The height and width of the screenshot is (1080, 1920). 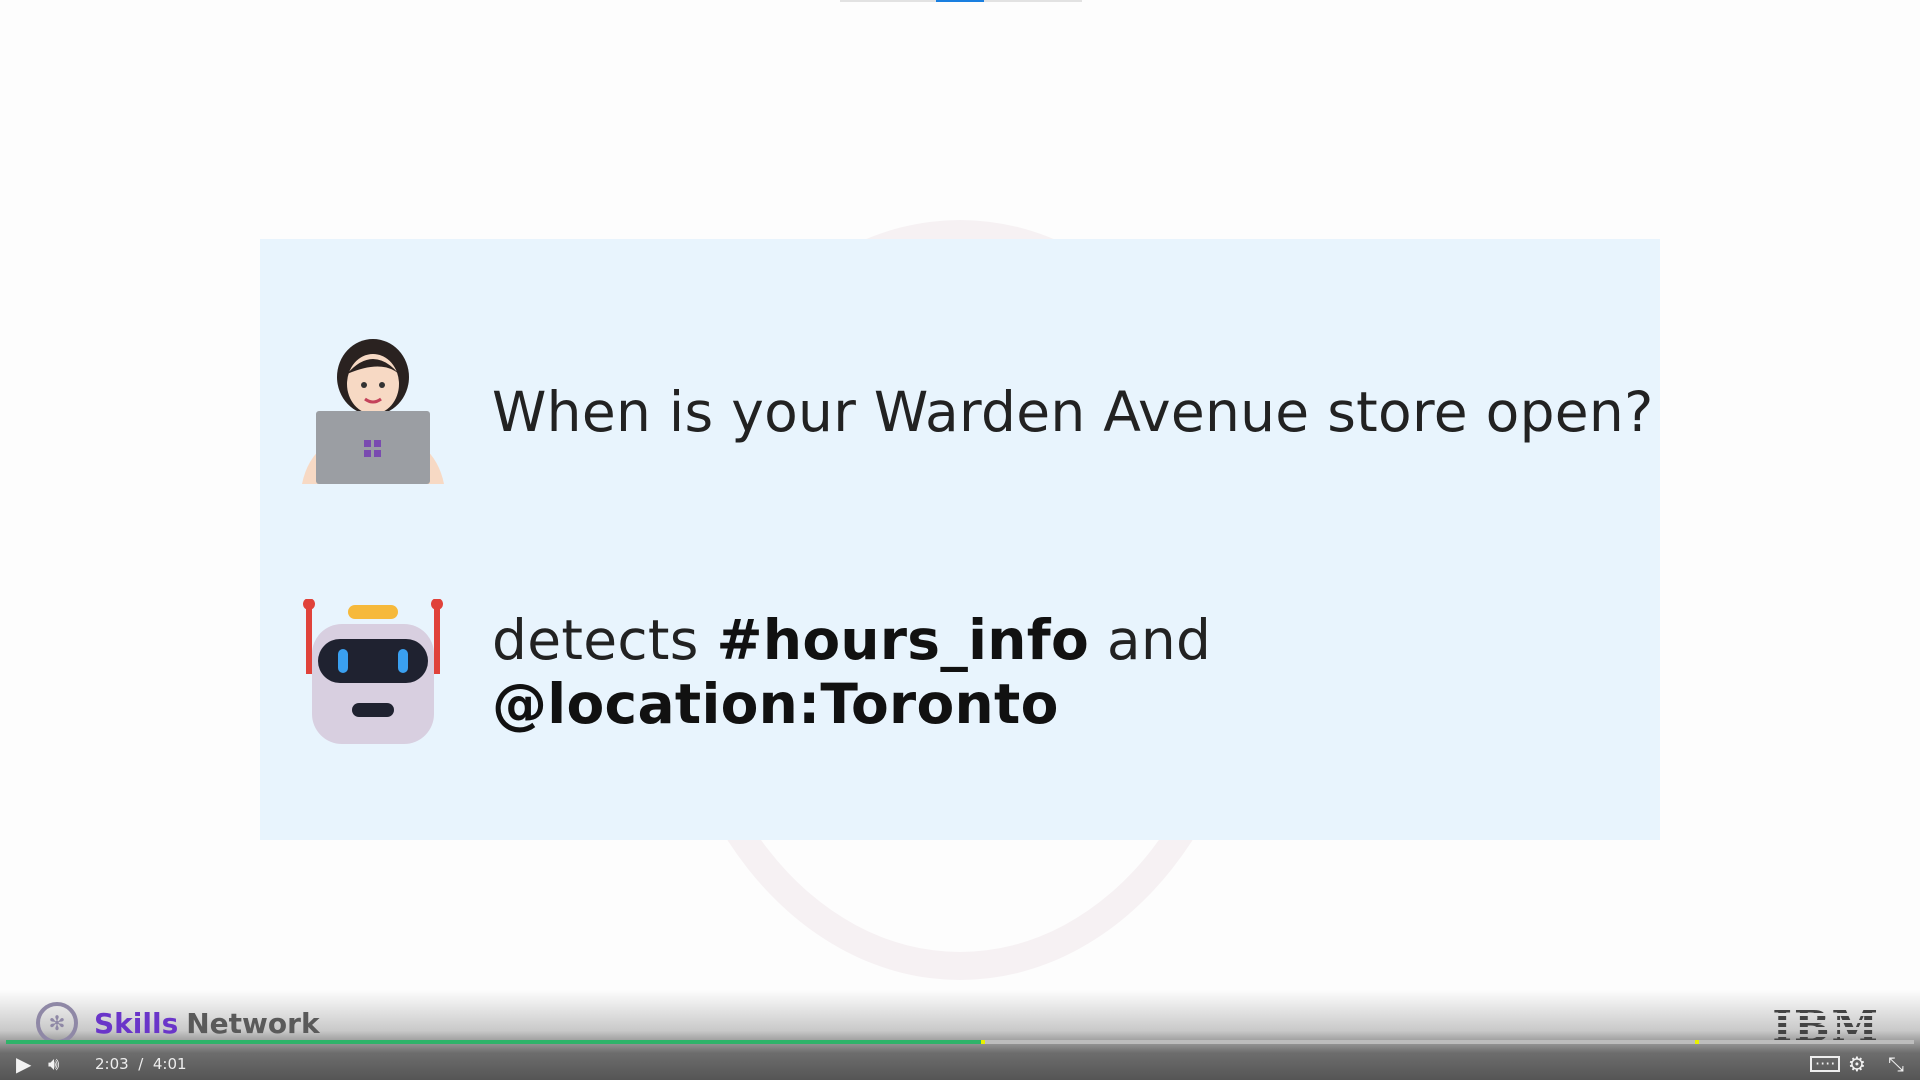 I want to click on duration: 4:01, so click(x=169, y=1064).